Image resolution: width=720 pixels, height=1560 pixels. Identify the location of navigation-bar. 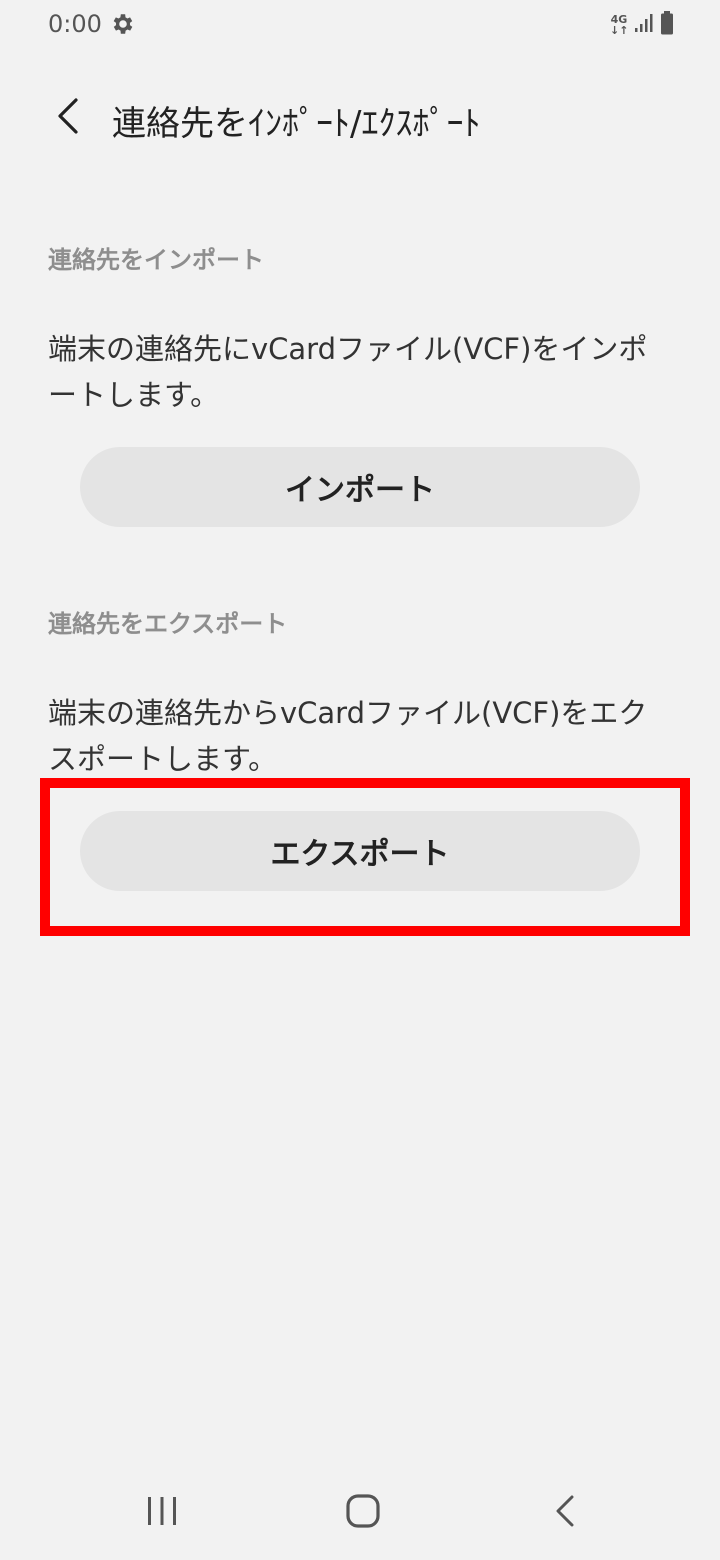
(360, 1515).